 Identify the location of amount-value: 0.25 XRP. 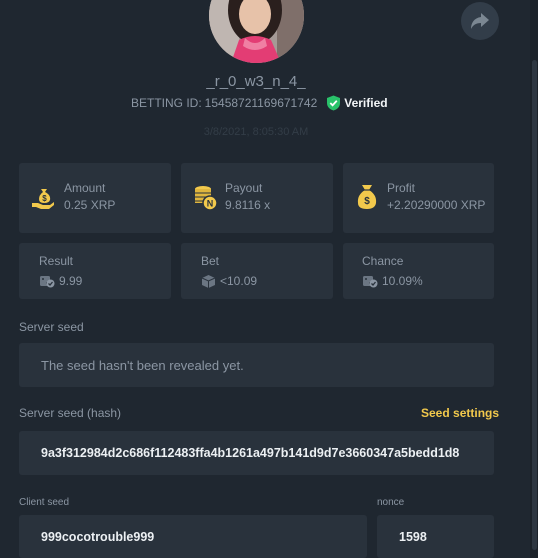
(90, 205).